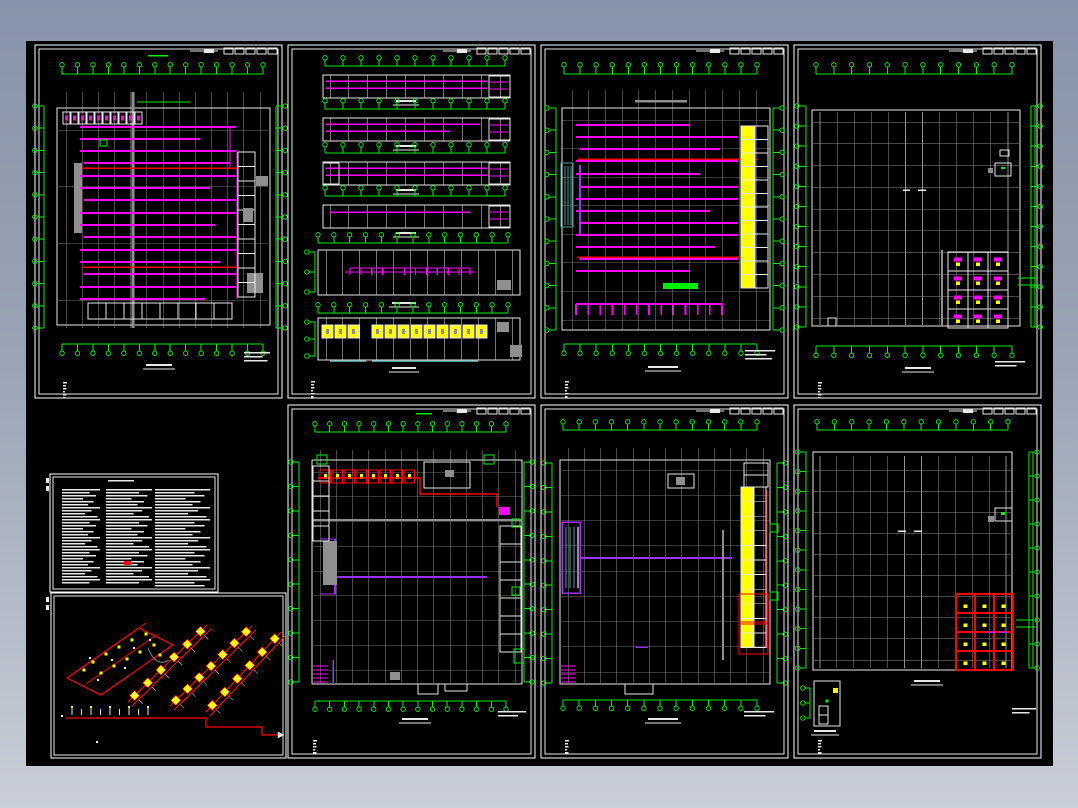 This screenshot has height=808, width=1078. I want to click on legend-red-symbol, so click(127, 563).